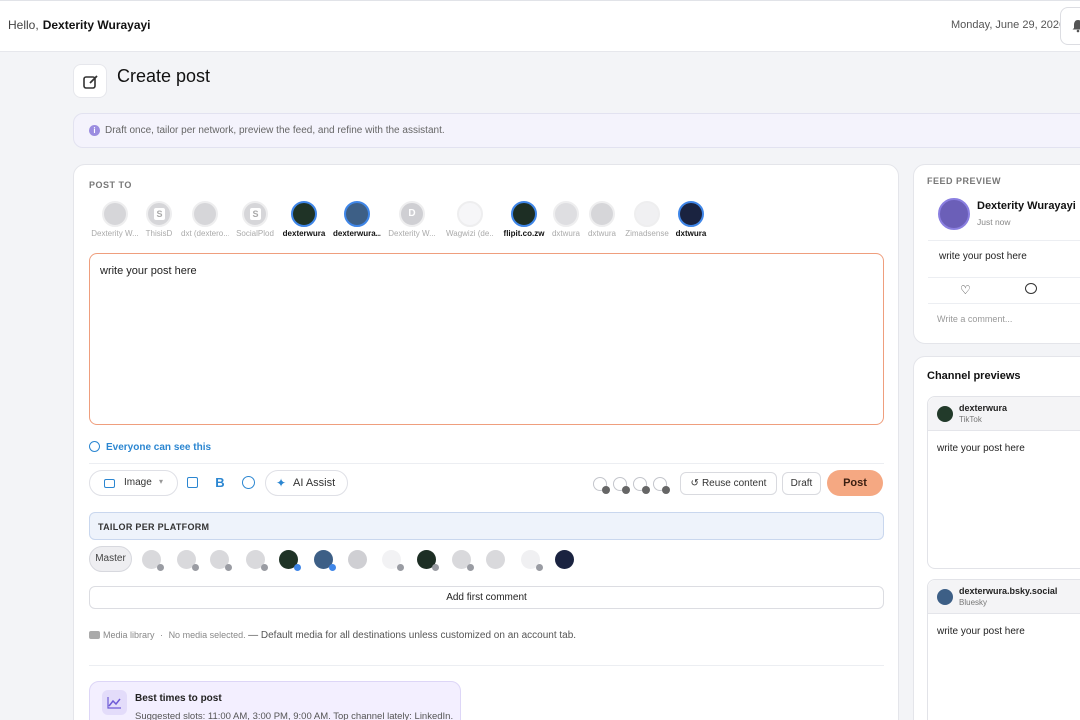 The height and width of the screenshot is (720, 1080). What do you see at coordinates (647, 233) in the screenshot?
I see `account-label: Zimadsense` at bounding box center [647, 233].